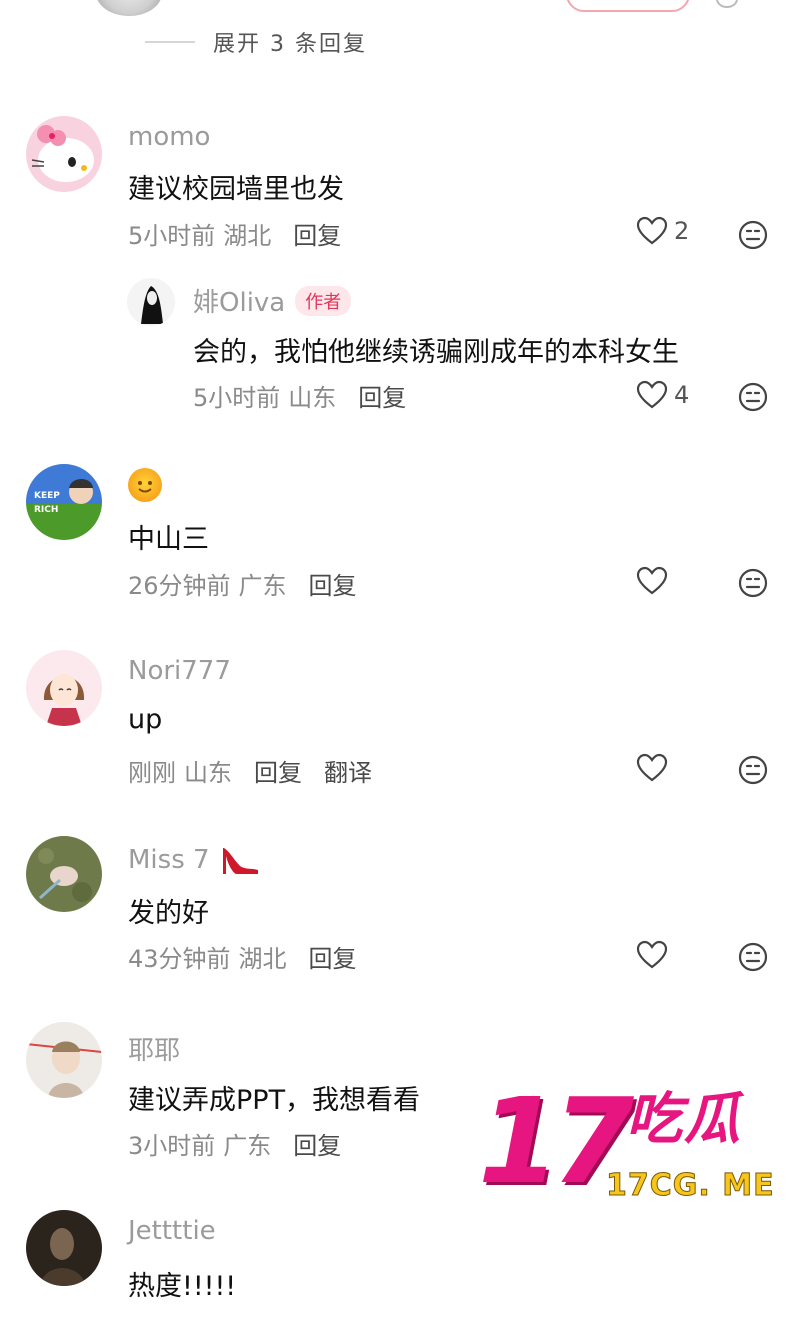 The height and width of the screenshot is (1317, 800). Describe the element at coordinates (168, 913) in the screenshot. I see `comment-text: 发的好` at that location.